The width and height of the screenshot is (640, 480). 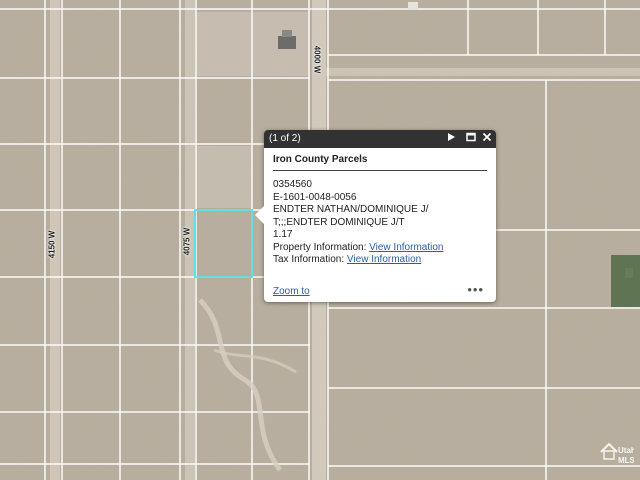 What do you see at coordinates (384, 259) in the screenshot?
I see `tax-info-link: View Information` at bounding box center [384, 259].